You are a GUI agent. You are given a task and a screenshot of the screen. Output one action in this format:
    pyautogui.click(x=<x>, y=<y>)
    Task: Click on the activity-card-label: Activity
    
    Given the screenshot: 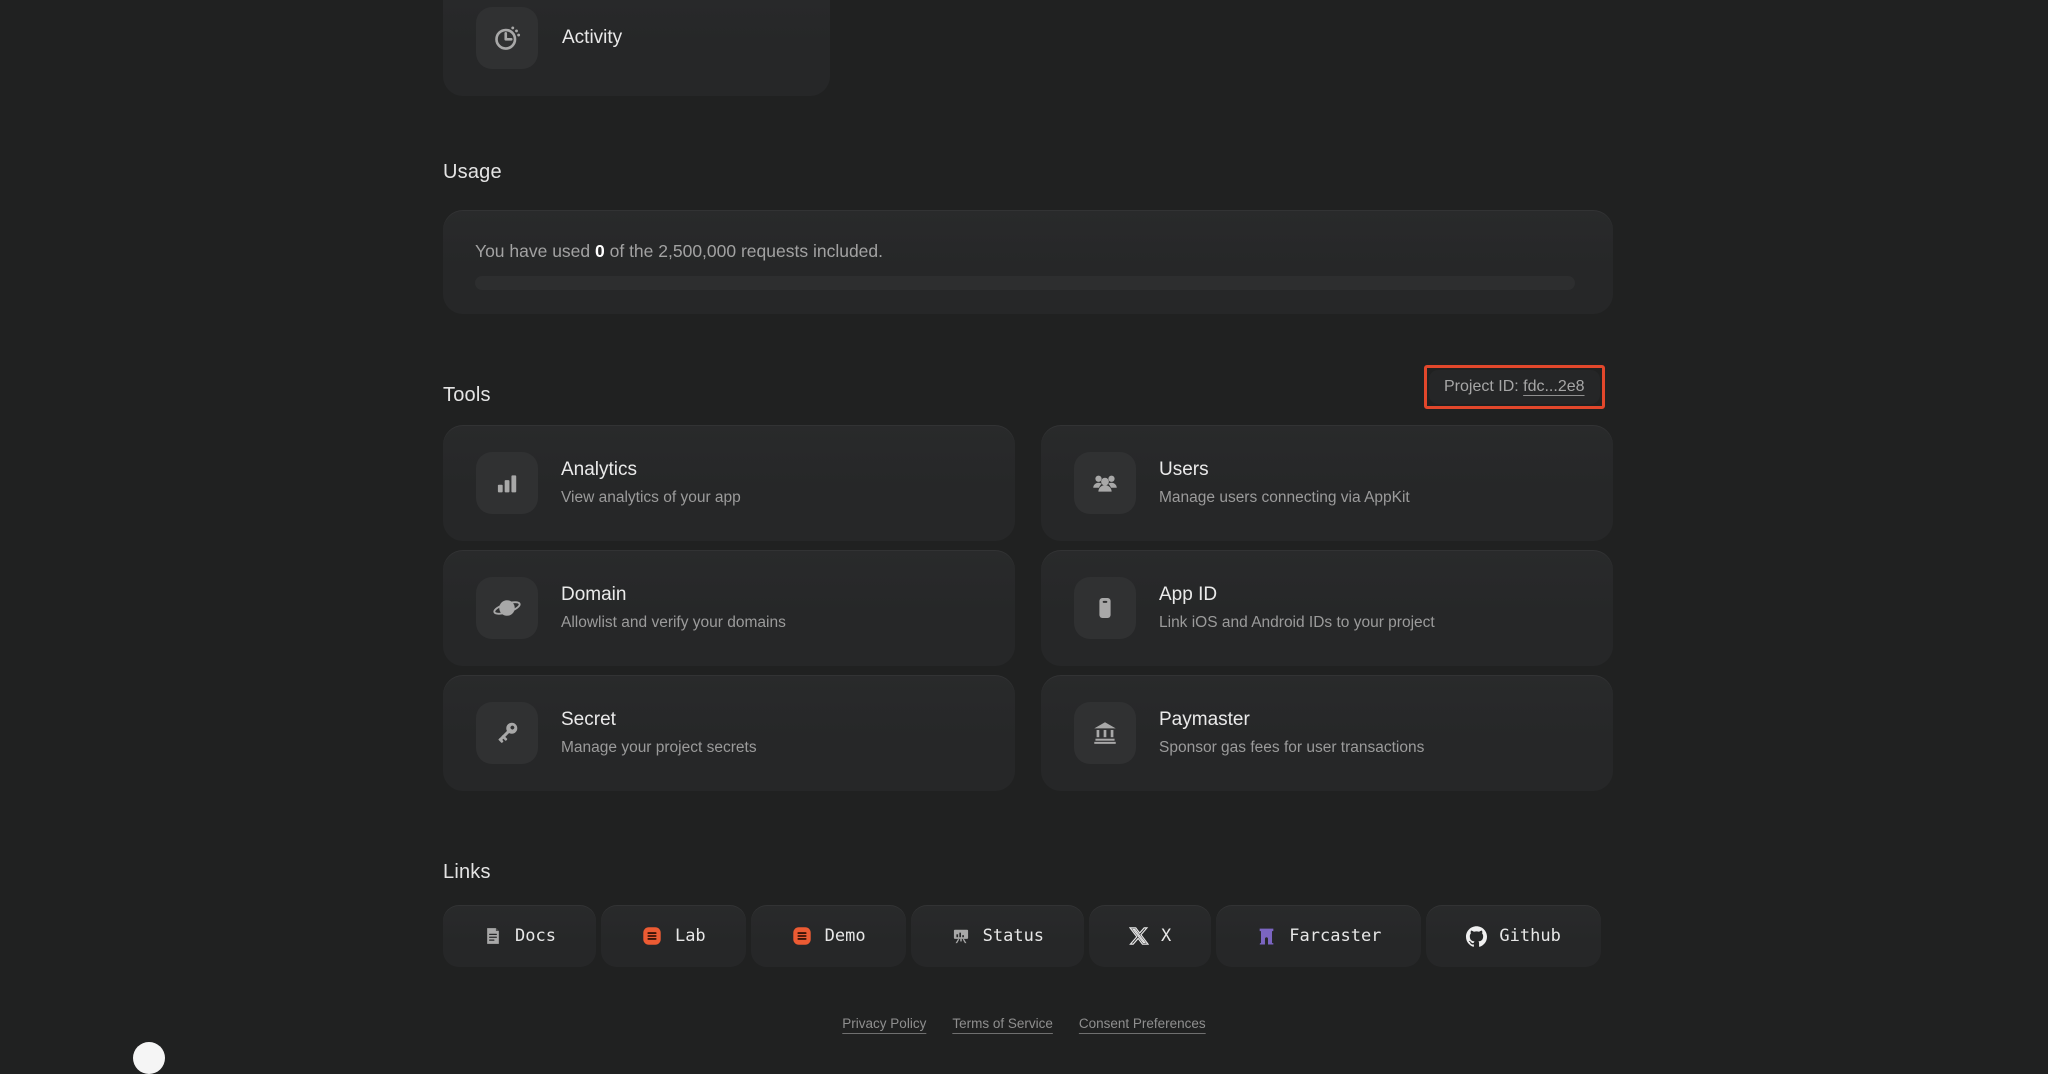 What is the action you would take?
    pyautogui.click(x=592, y=37)
    